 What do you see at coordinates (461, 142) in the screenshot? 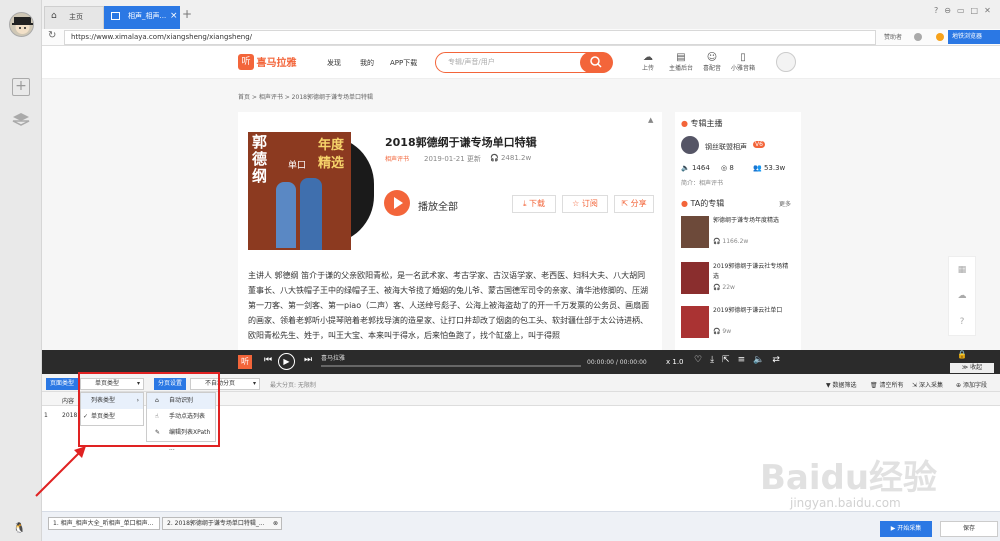
I see `album-title: 2018郭德纲于谦专场单口特辑` at bounding box center [461, 142].